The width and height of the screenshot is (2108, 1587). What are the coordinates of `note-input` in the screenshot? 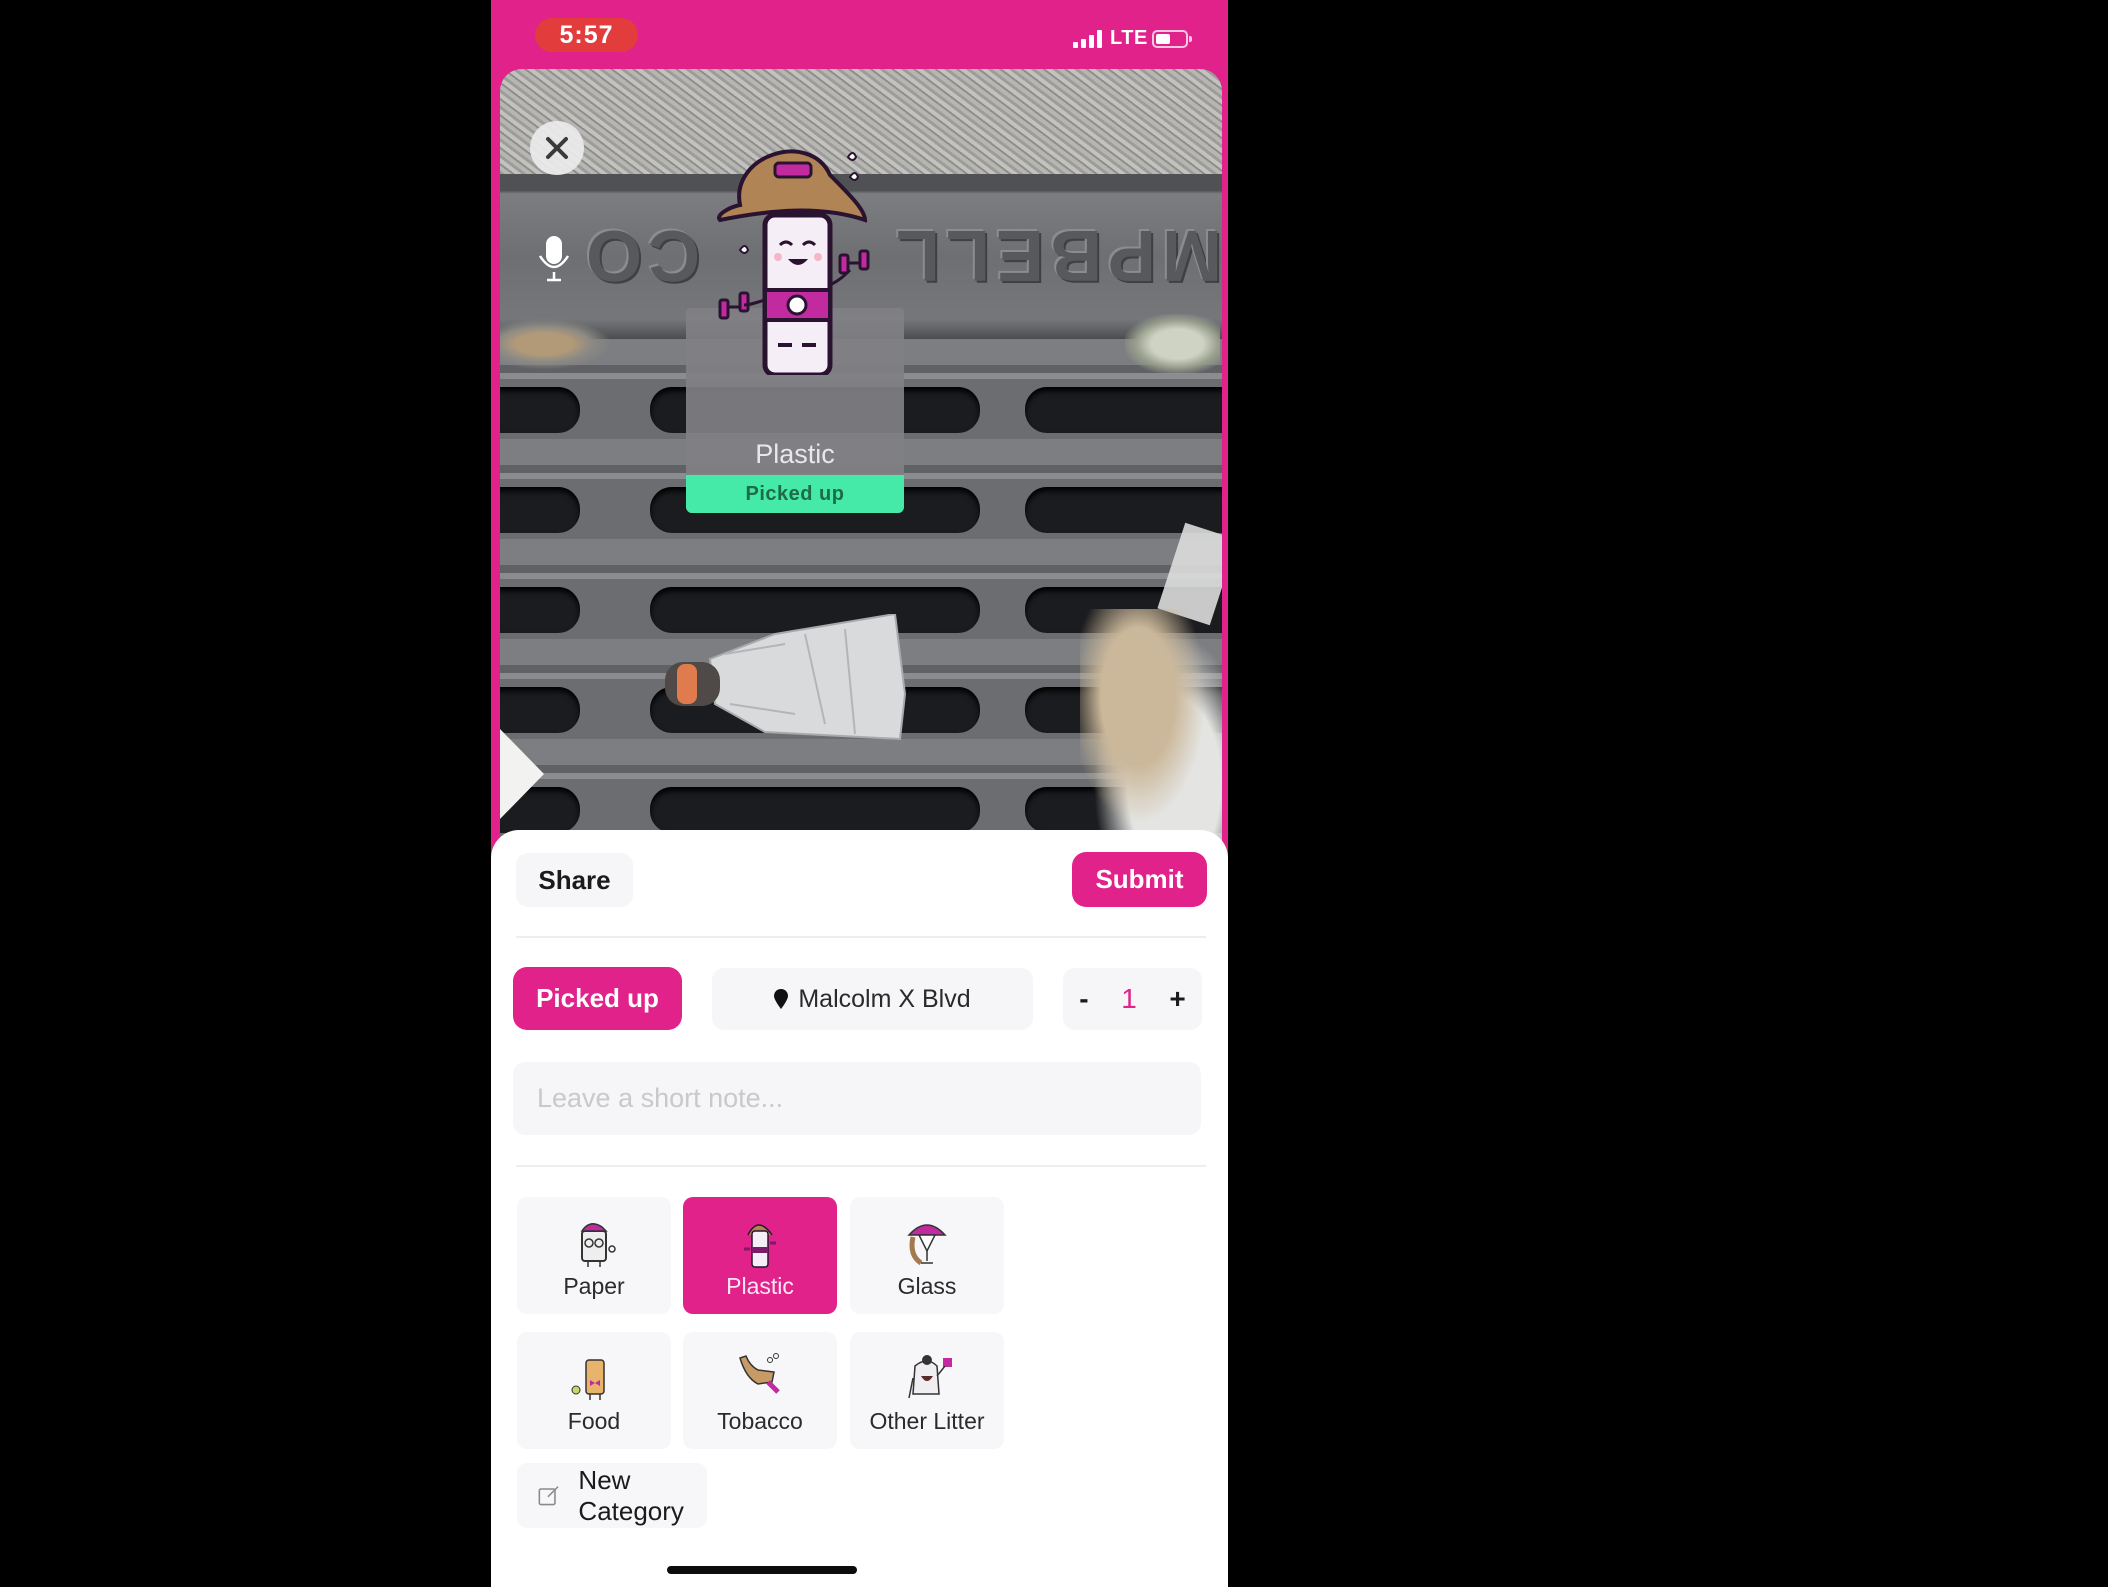 It's located at (857, 1098).